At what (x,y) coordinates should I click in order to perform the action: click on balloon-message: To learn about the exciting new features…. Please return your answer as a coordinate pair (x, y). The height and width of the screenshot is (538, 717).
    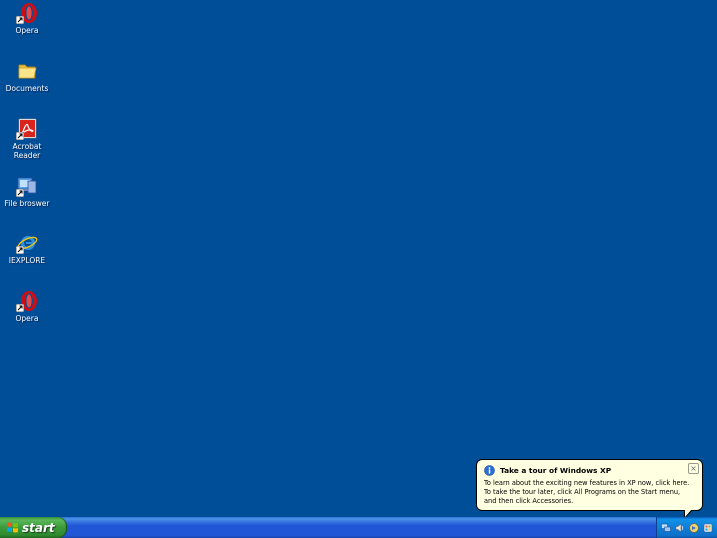
    Looking at the image, I should click on (590, 492).